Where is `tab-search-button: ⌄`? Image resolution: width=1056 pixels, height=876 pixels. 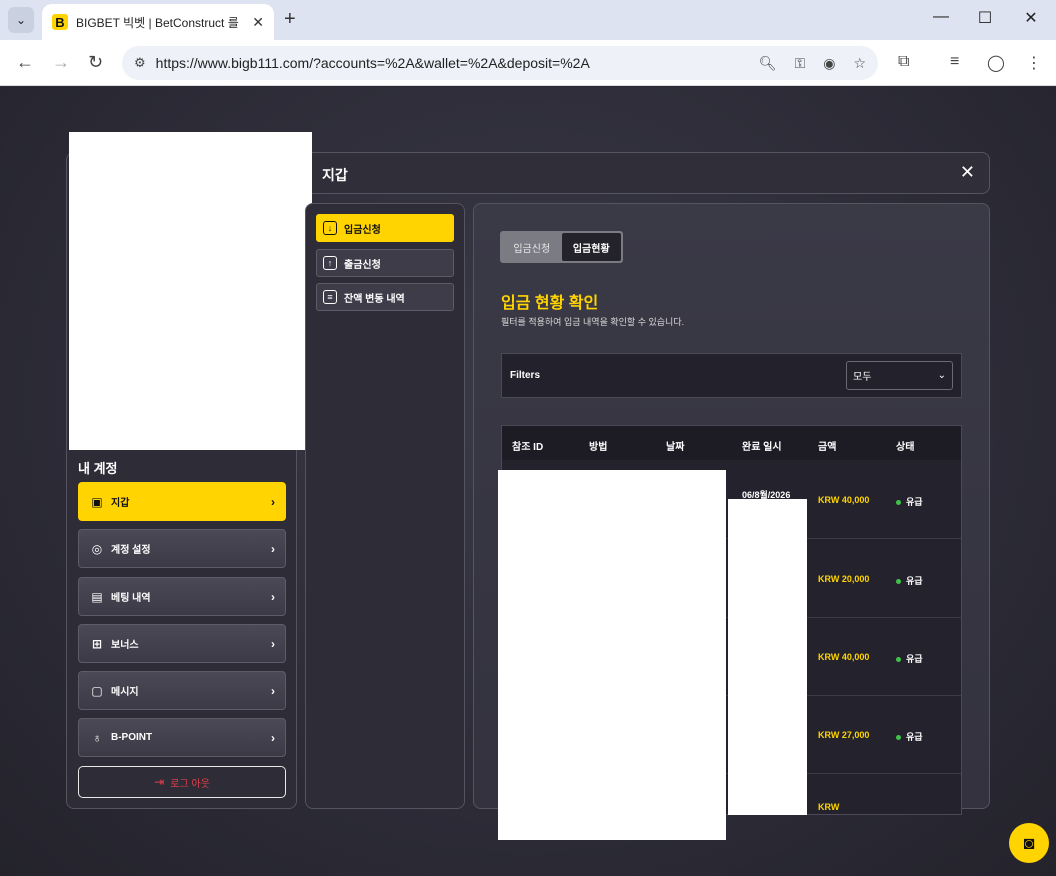 tab-search-button: ⌄ is located at coordinates (21, 20).